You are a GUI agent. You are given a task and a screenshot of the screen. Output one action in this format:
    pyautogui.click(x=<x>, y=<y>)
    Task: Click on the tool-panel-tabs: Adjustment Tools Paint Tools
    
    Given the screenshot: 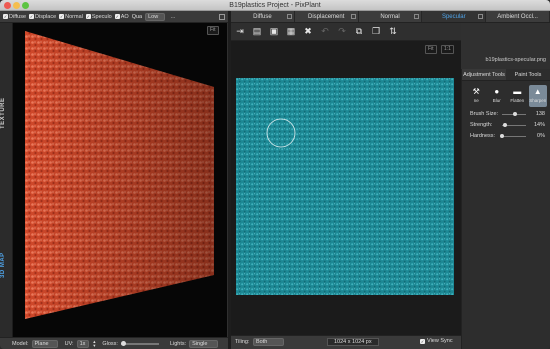 What is the action you would take?
    pyautogui.click(x=506, y=75)
    